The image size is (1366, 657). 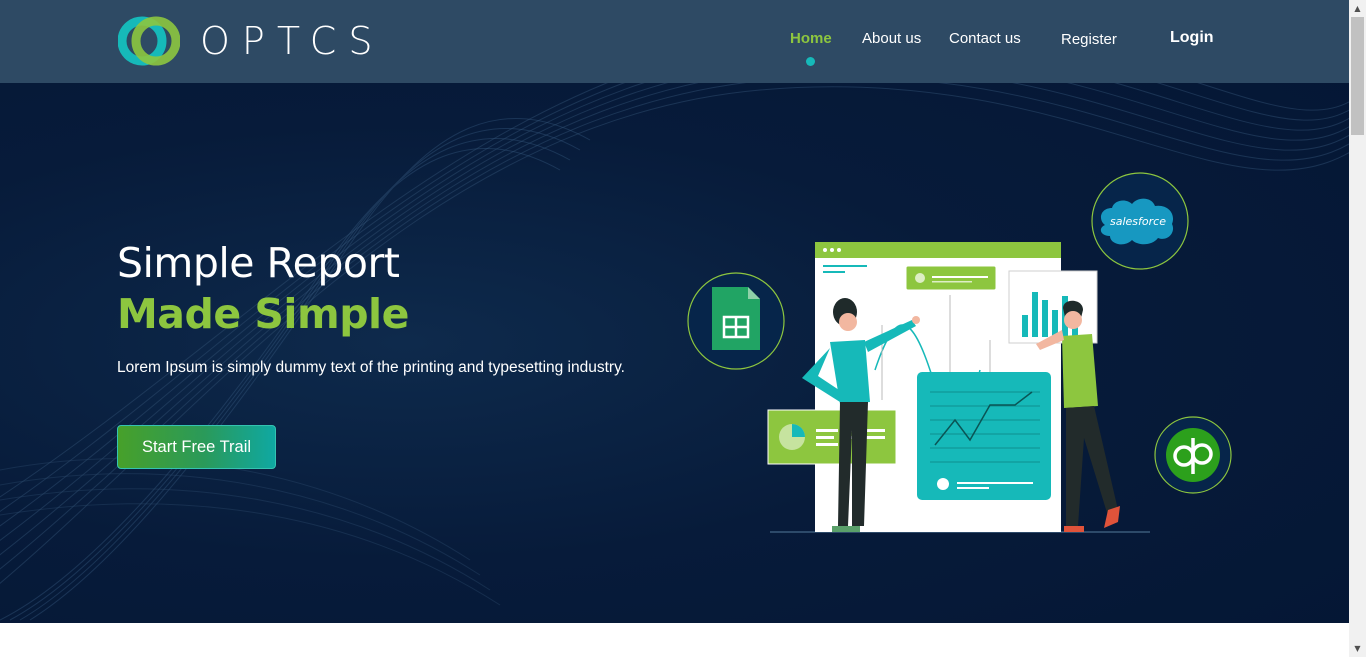 What do you see at coordinates (951, 278) in the screenshot?
I see `status-card` at bounding box center [951, 278].